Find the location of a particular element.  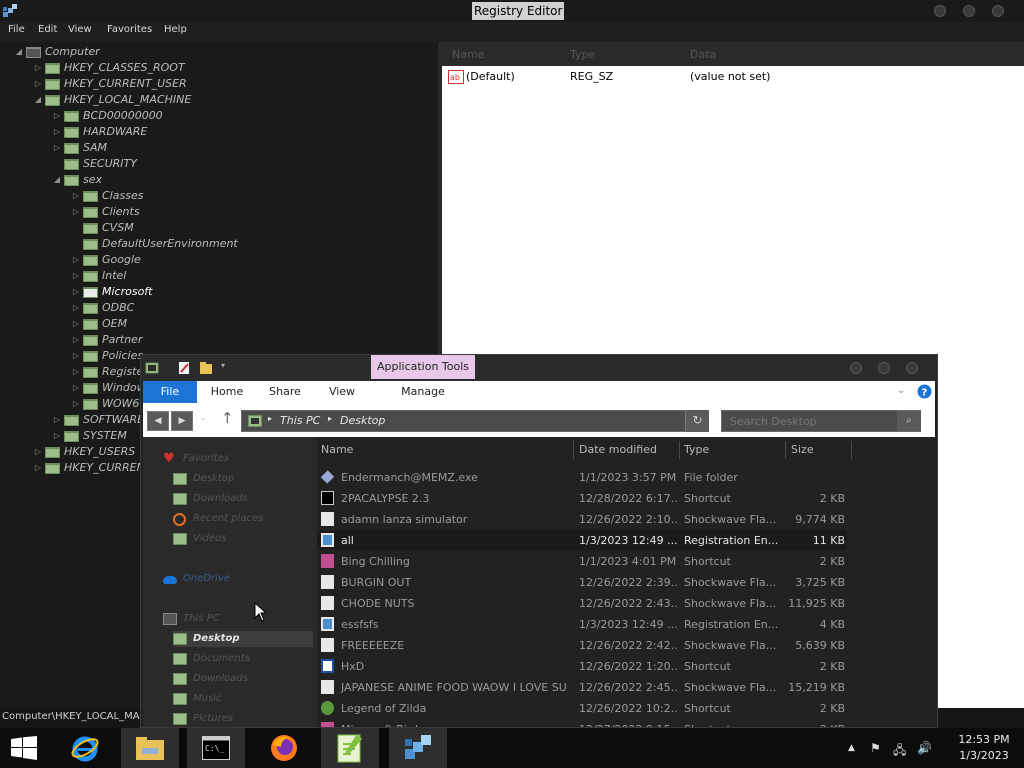

taskbar-firefox is located at coordinates (284, 748).